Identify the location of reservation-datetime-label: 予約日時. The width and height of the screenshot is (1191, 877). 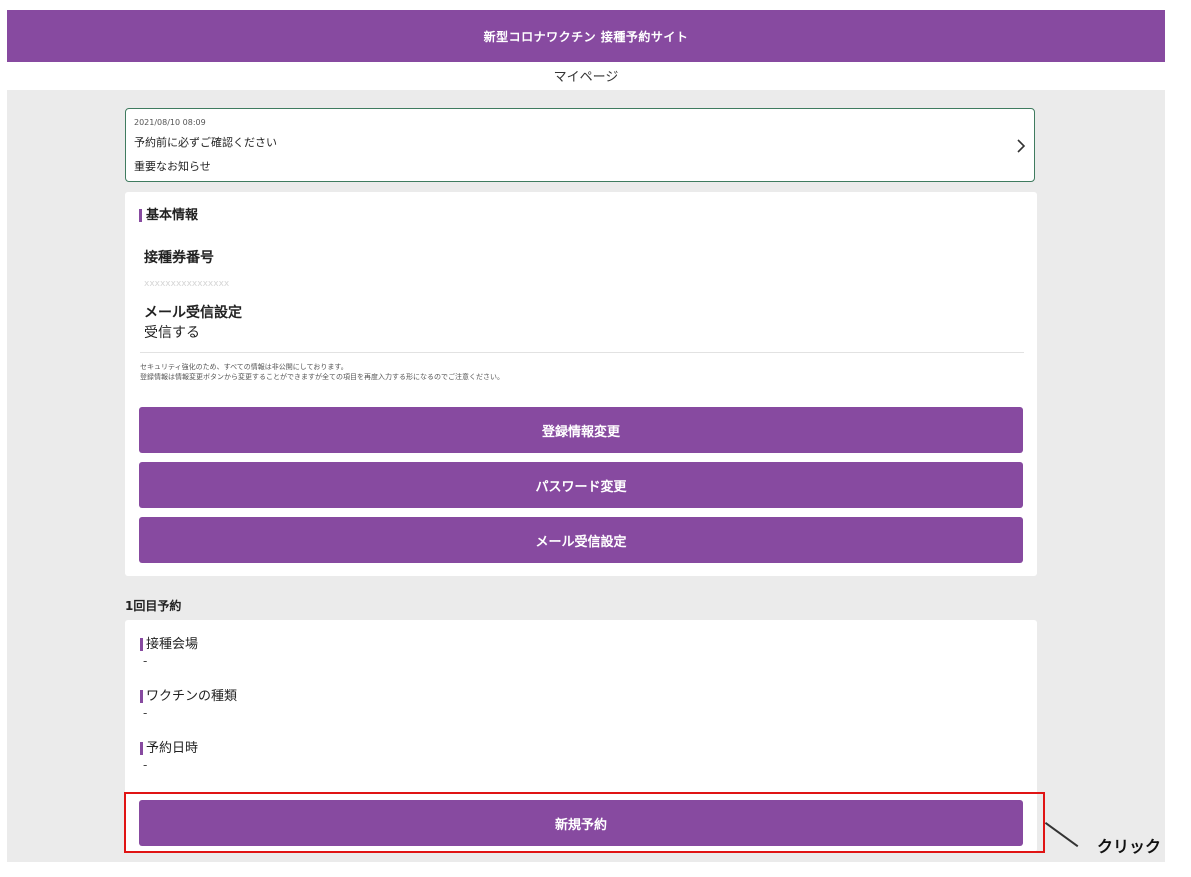
(169, 748).